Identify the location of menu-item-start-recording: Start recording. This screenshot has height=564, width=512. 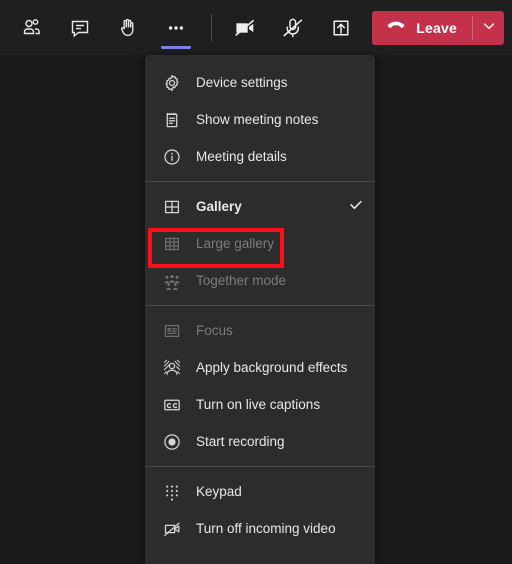
(260, 441).